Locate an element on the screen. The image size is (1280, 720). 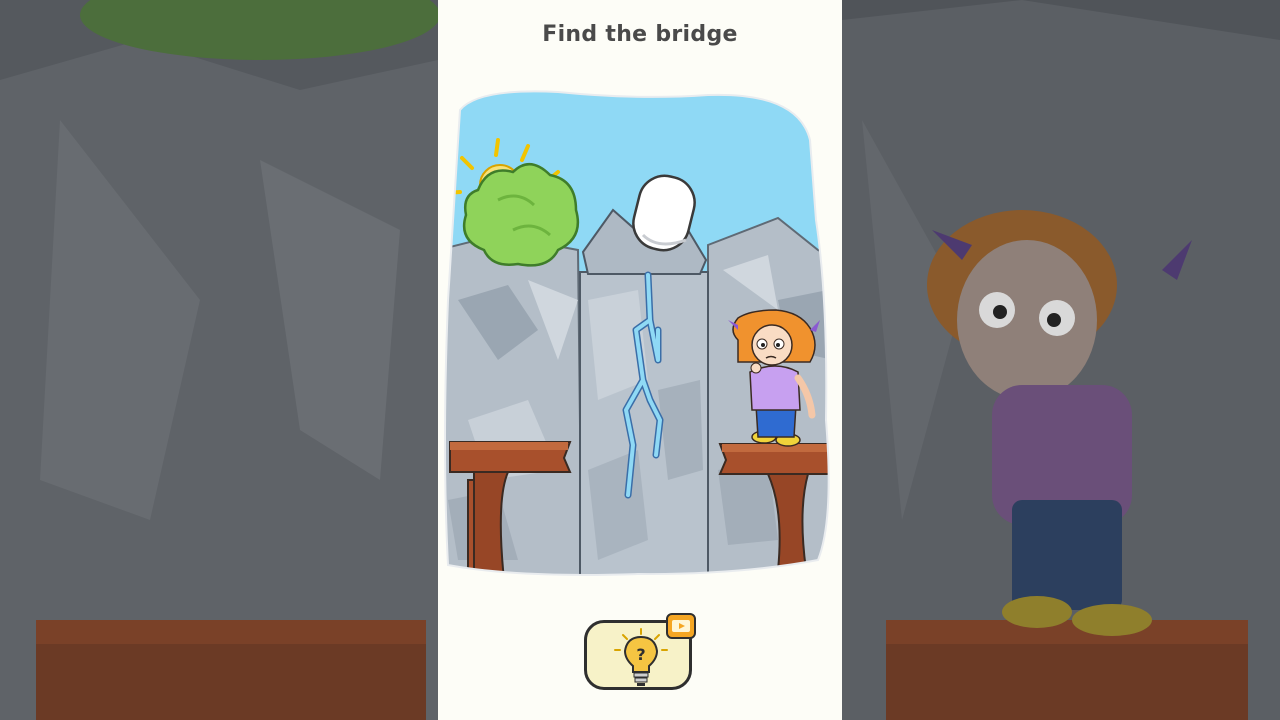
lightbulb-question-icon: ? is located at coordinates (641, 657).